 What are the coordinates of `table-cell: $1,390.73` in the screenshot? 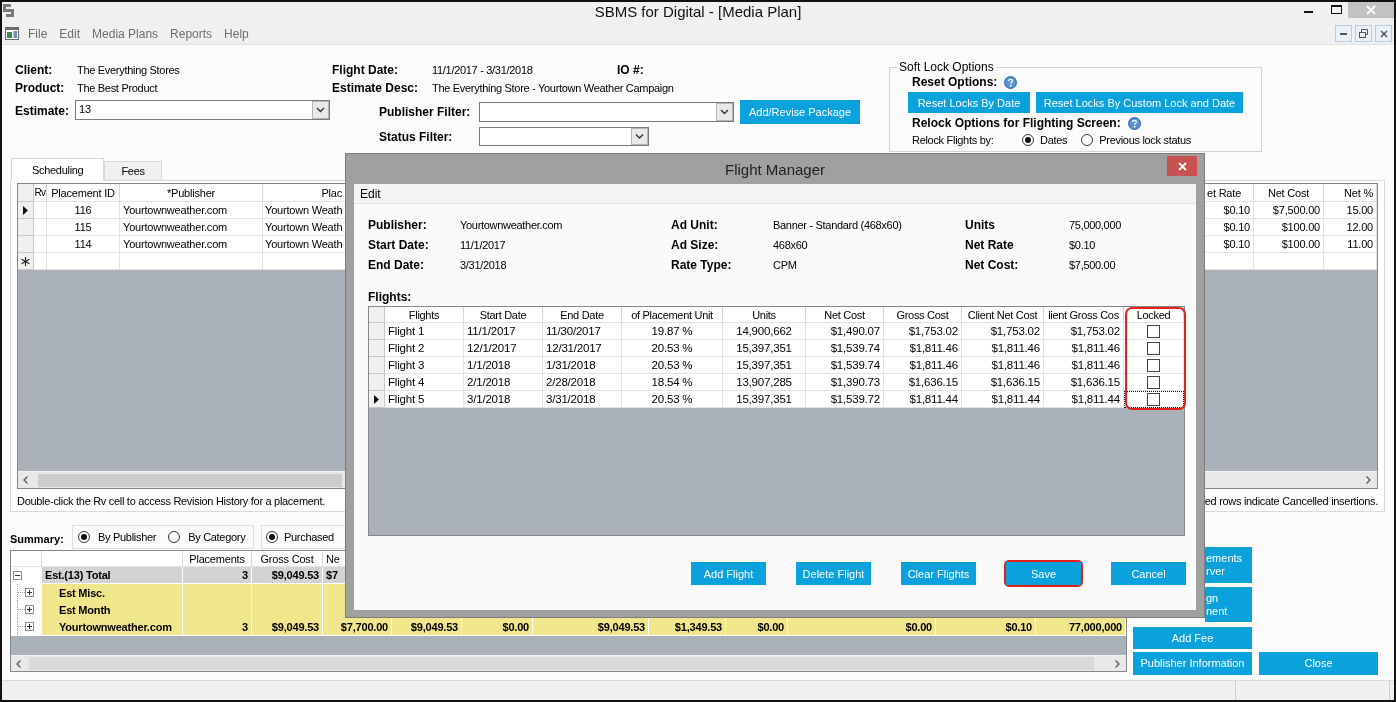 It's located at (845, 382).